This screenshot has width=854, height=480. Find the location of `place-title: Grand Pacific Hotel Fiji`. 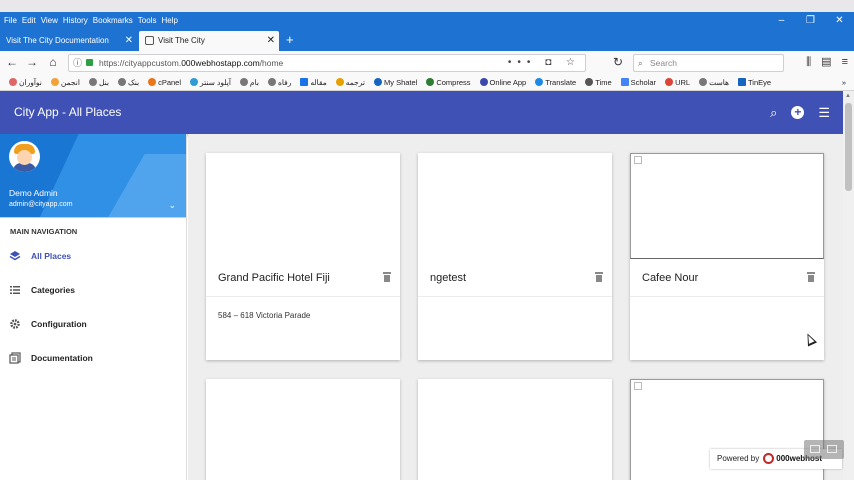

place-title: Grand Pacific Hotel Fiji is located at coordinates (274, 278).